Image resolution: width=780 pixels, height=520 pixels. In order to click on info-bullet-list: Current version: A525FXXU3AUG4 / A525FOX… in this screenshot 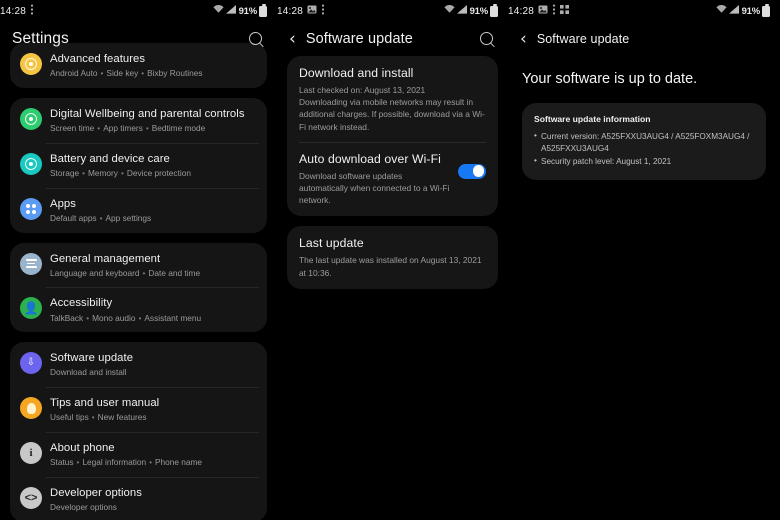, I will do `click(644, 149)`.